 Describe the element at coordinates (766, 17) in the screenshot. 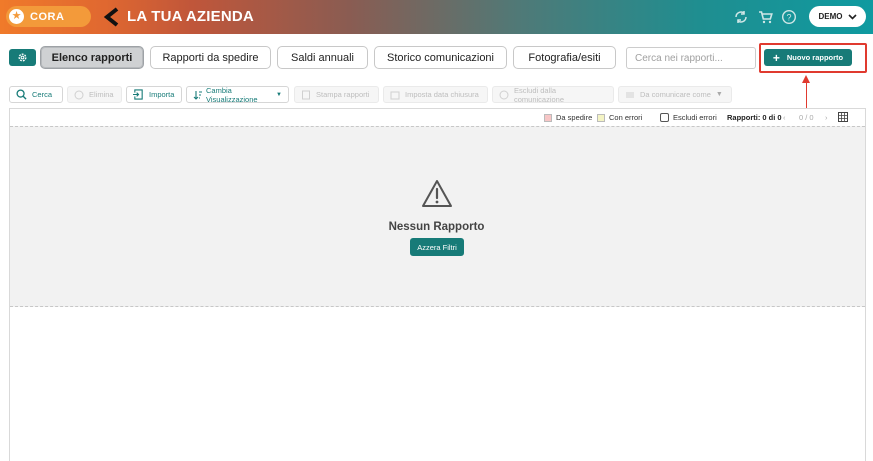

I see `cart-icon` at that location.